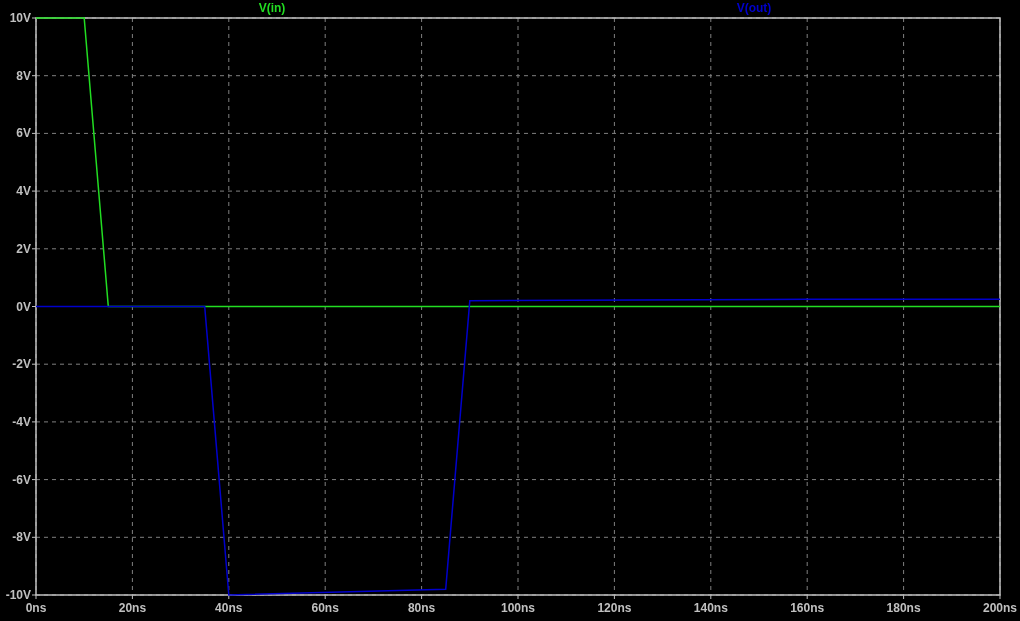 Image resolution: width=1020 pixels, height=621 pixels. Describe the element at coordinates (23, 75) in the screenshot. I see `y-tick-label: 8V` at that location.